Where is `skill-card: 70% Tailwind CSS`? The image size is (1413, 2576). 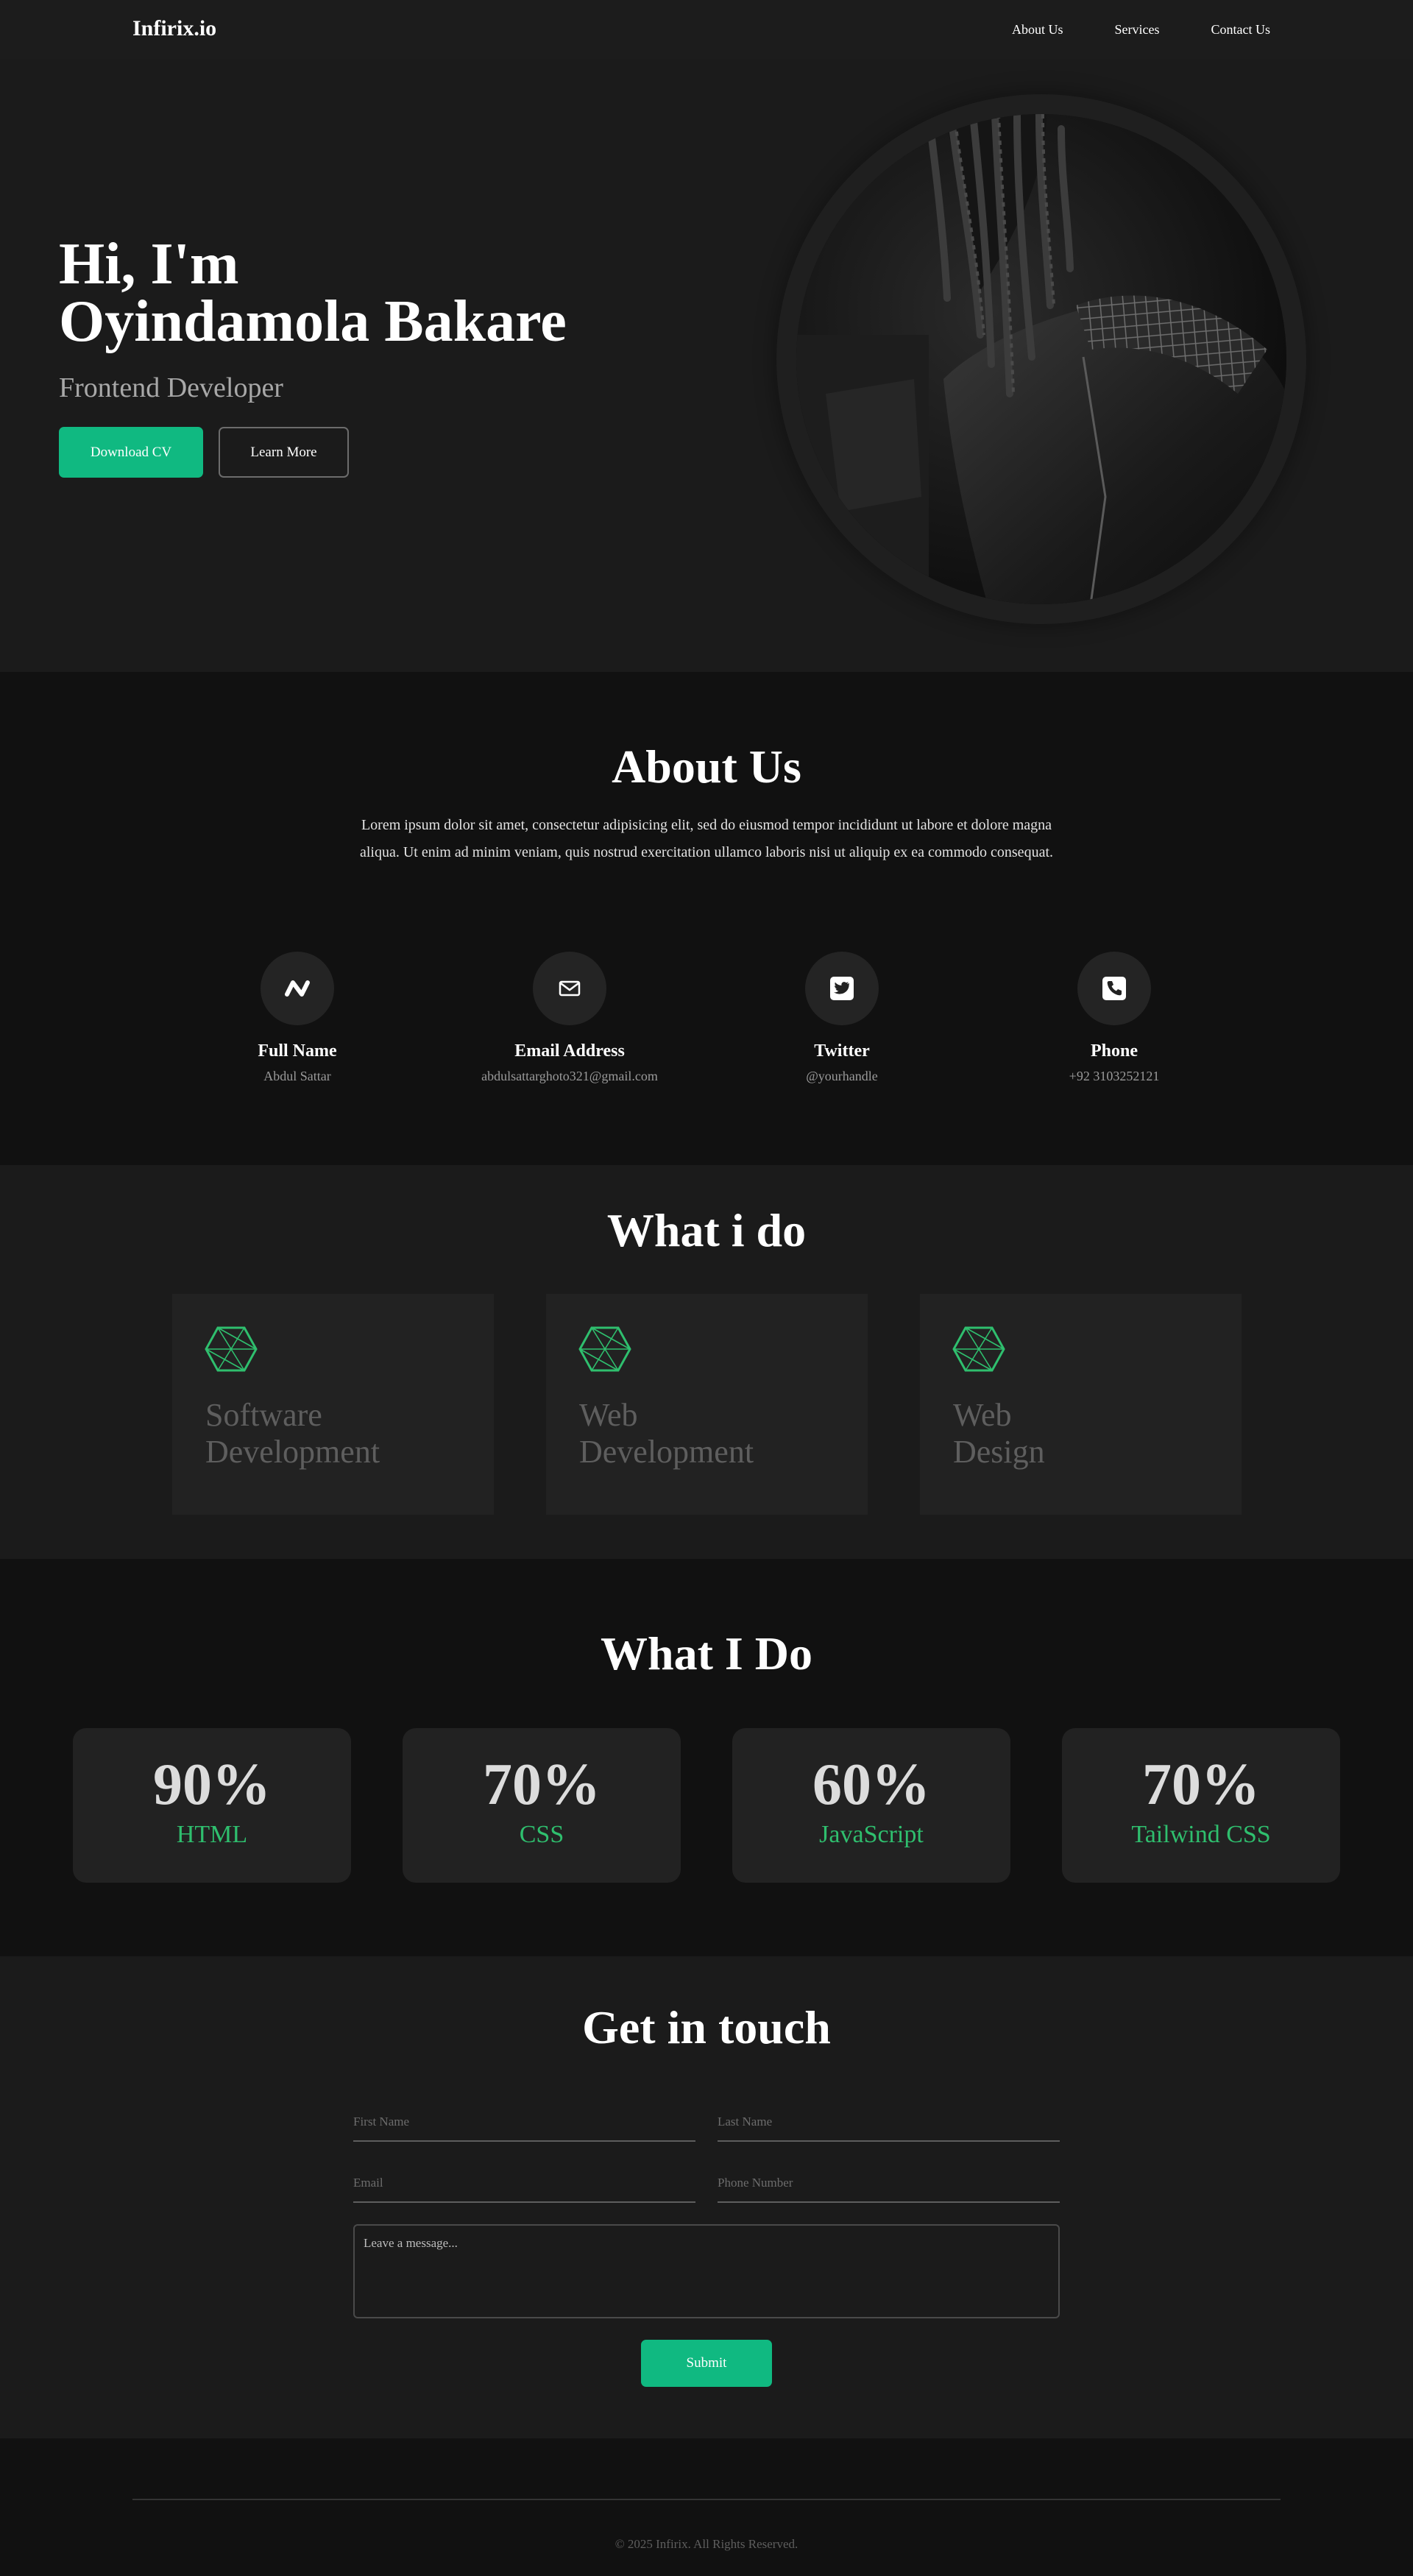 skill-card: 70% Tailwind CSS is located at coordinates (1201, 1805).